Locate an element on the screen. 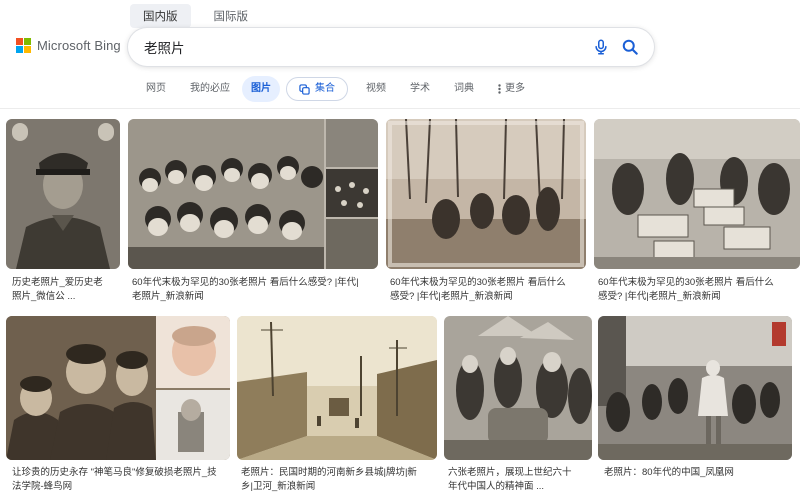  nav-more: 更多 is located at coordinates (511, 89).